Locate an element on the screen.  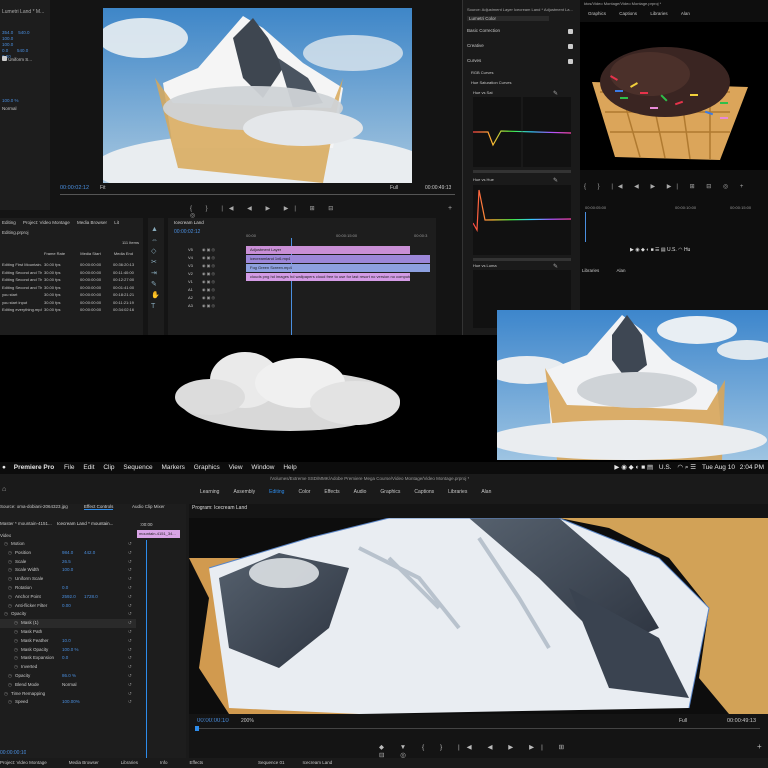
menu-view: View is located at coordinates (236, 467).